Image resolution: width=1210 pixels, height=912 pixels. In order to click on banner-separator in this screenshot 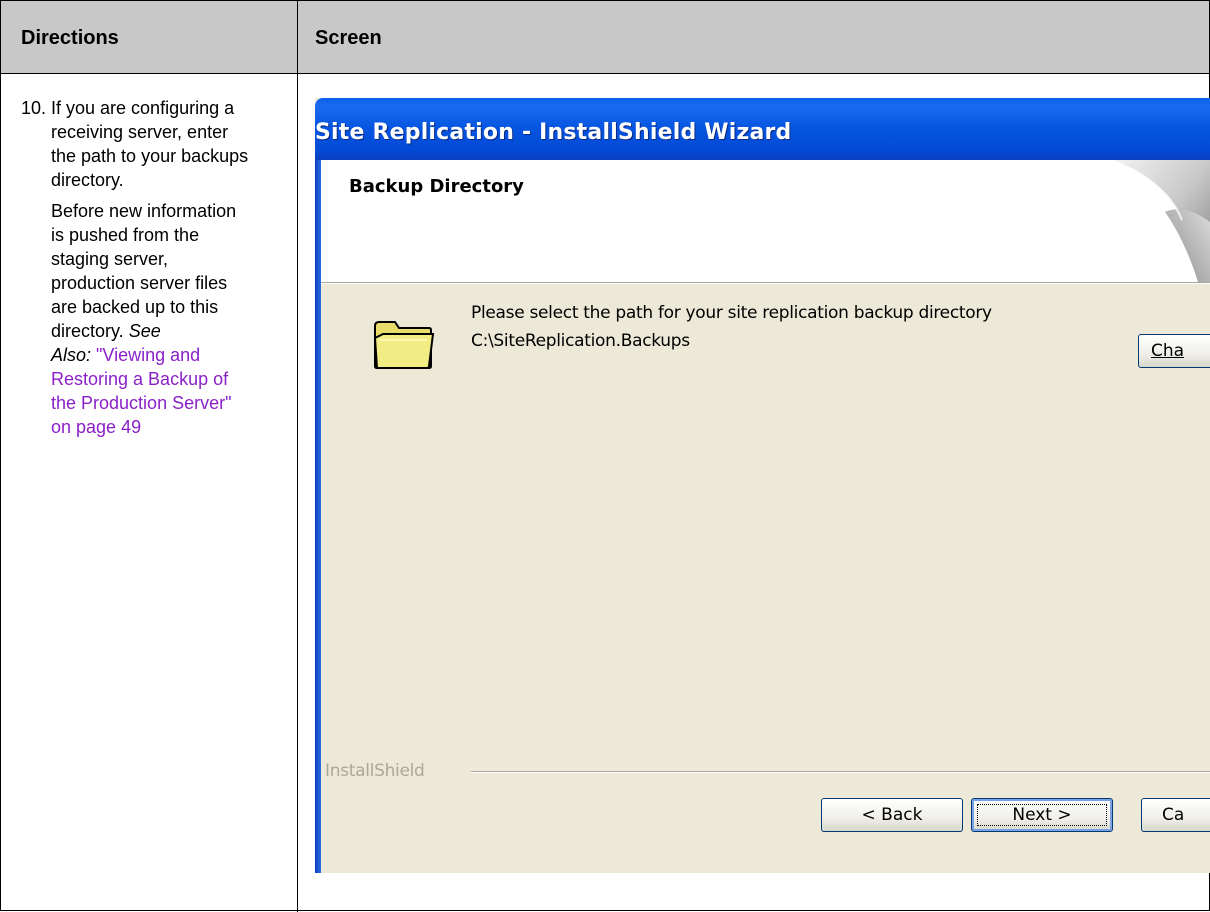, I will do `click(765, 283)`.